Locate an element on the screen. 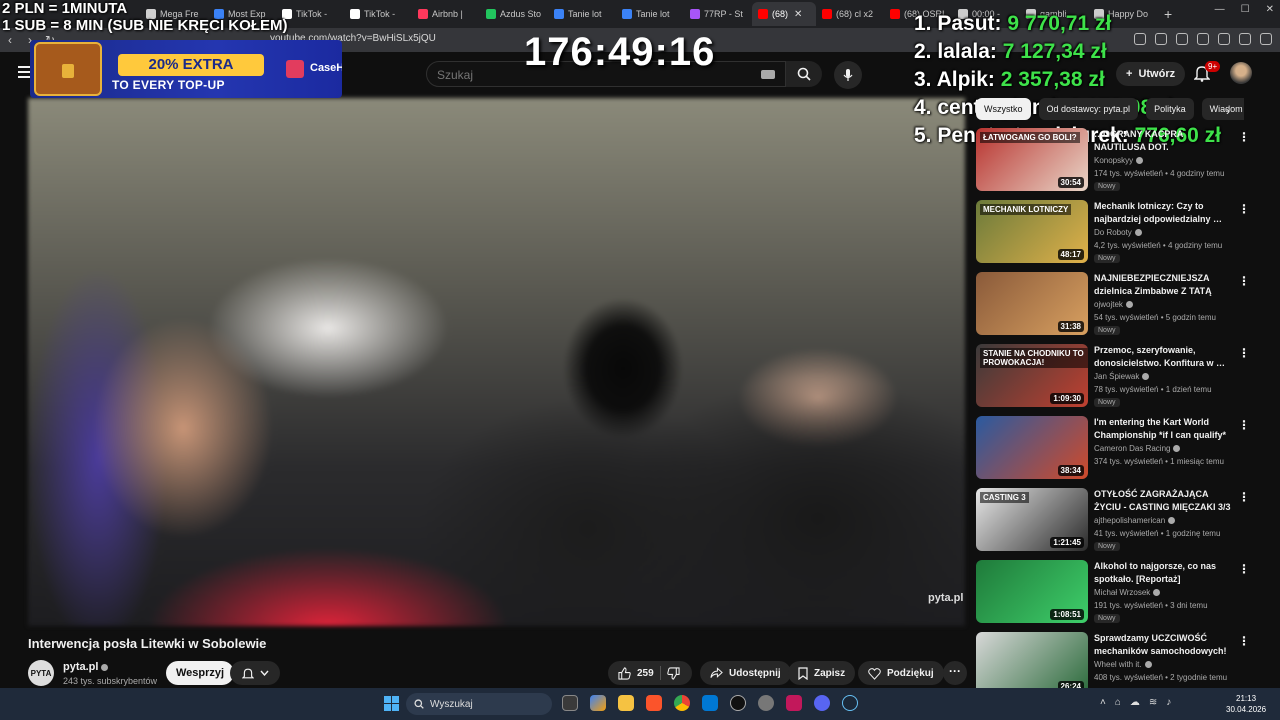 The height and width of the screenshot is (720, 1280). task-view-icon is located at coordinates (570, 703).